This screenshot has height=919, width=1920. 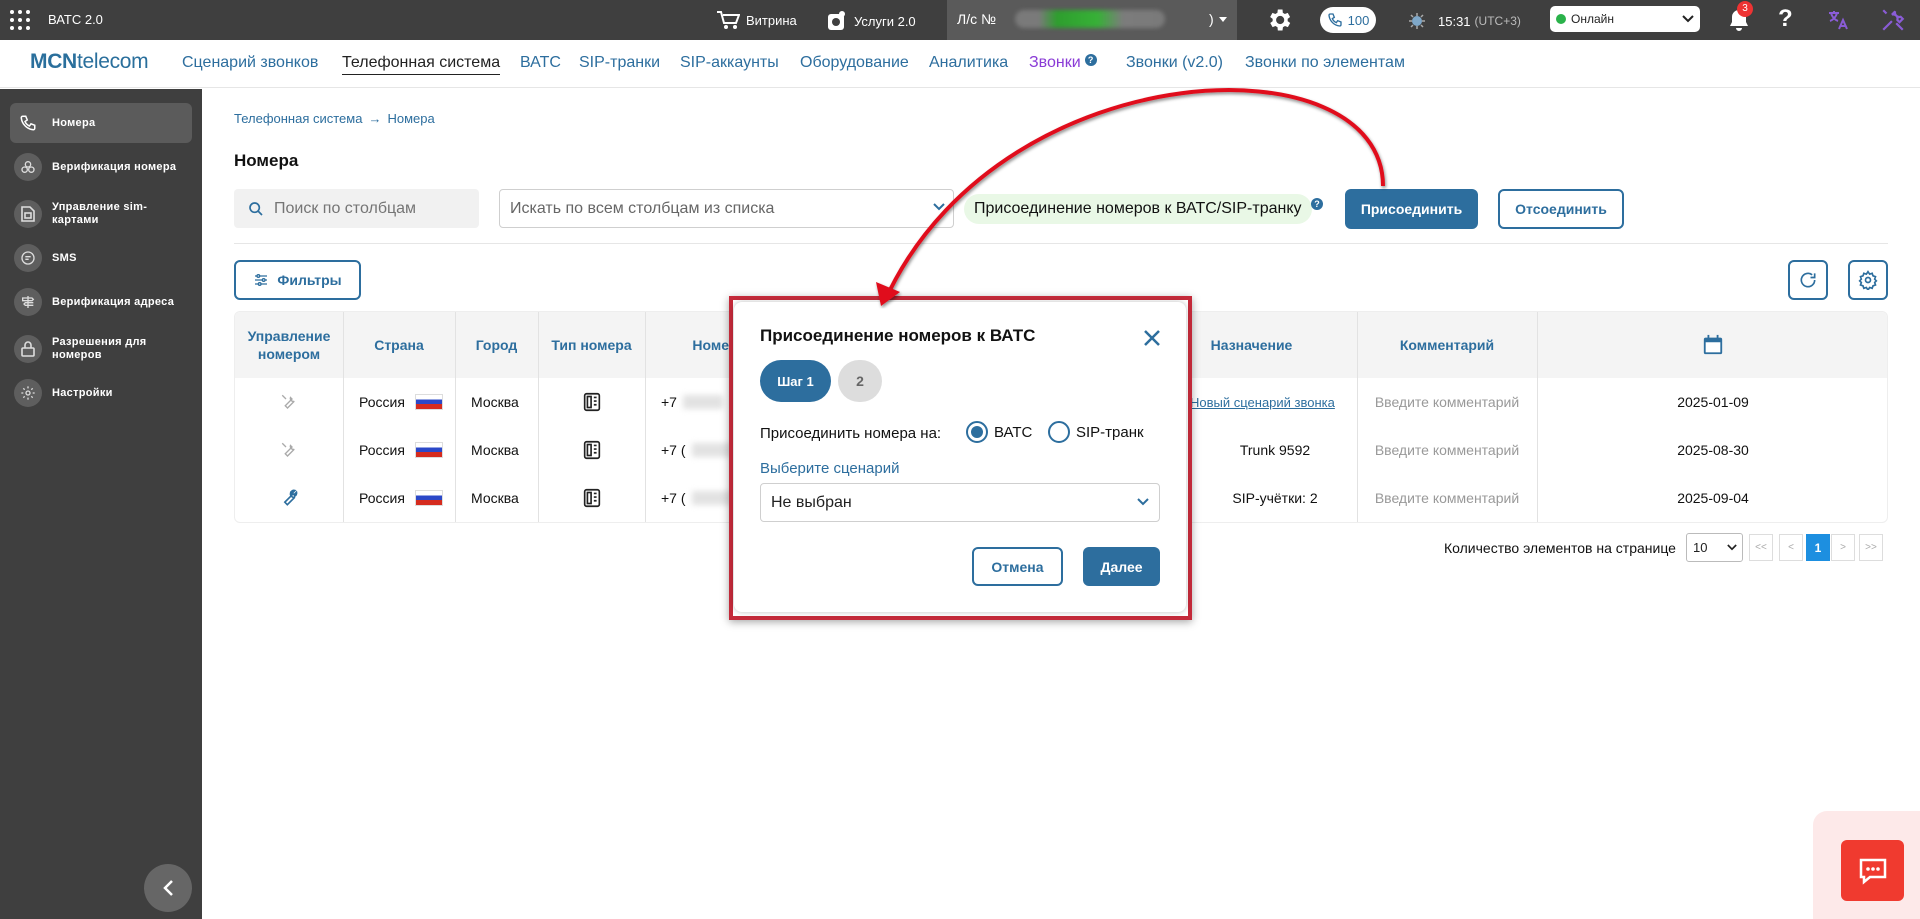 I want to click on account-label: Л/с №, so click(x=976, y=19).